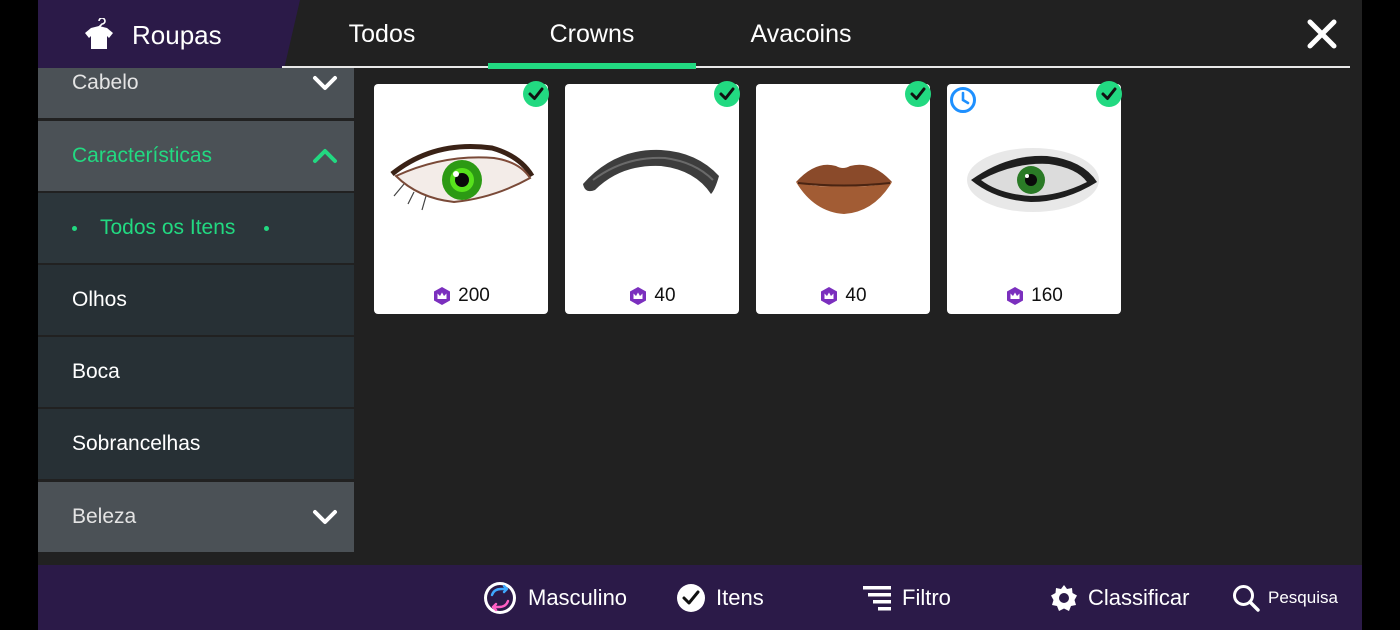 The height and width of the screenshot is (630, 1400). I want to click on item-price: 160, so click(1034, 296).